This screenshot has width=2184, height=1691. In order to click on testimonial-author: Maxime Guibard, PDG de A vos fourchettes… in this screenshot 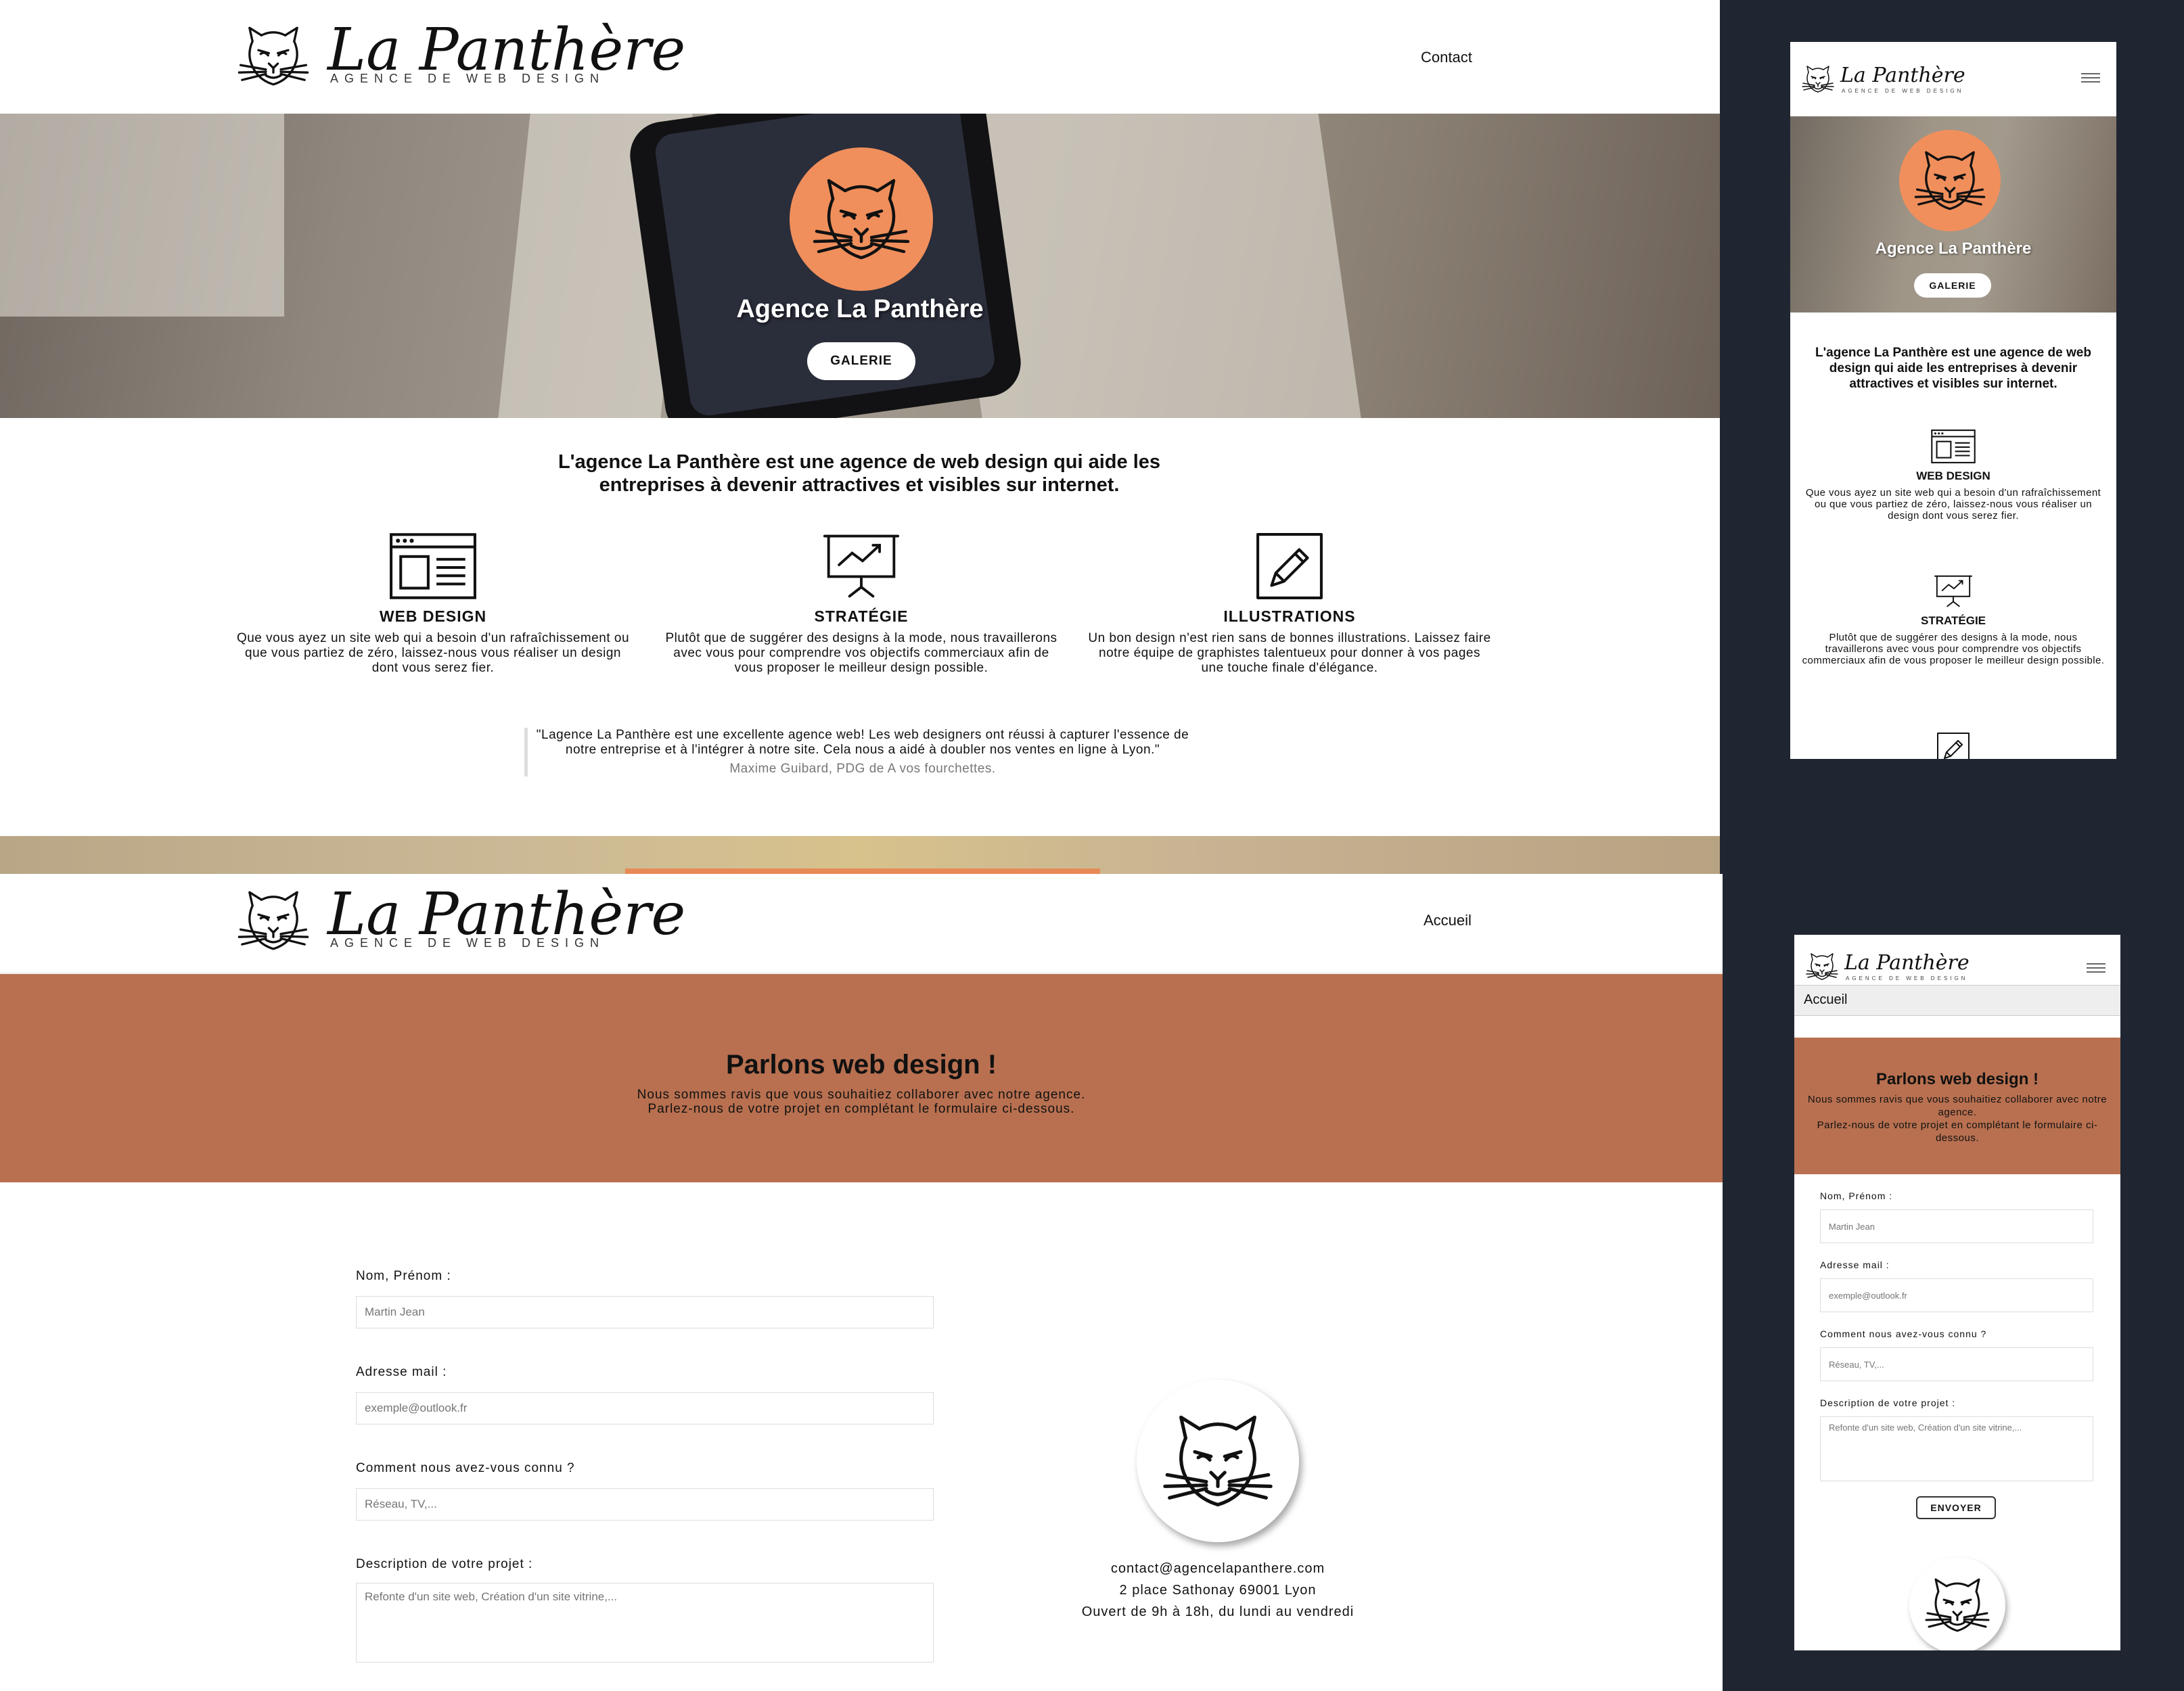, I will do `click(862, 769)`.